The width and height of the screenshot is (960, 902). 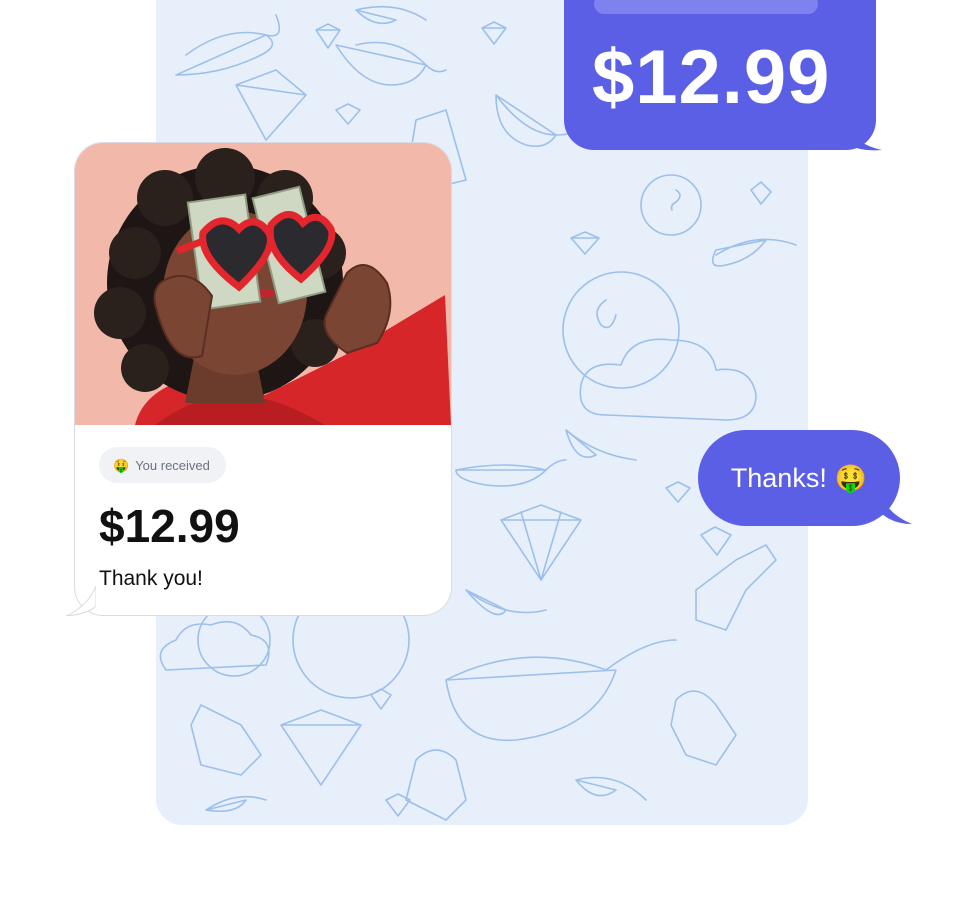 I want to click on received-badge: 🤑 You received, so click(x=162, y=465).